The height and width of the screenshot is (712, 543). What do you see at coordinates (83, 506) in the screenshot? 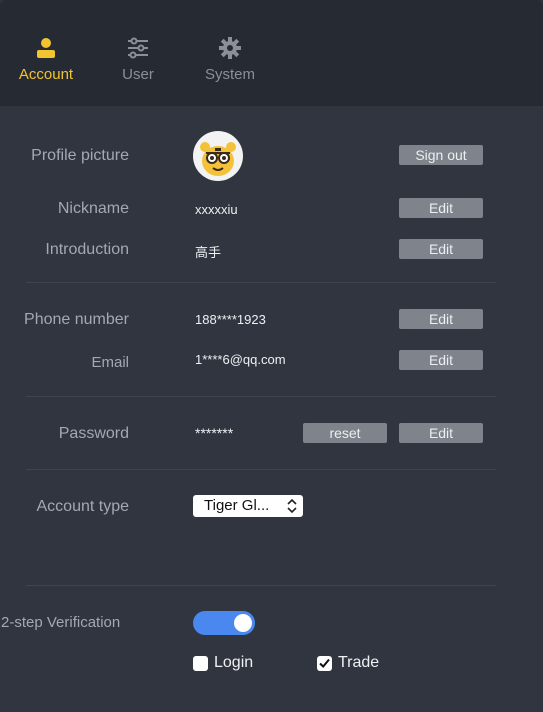
I see `account-type-label: Account type` at bounding box center [83, 506].